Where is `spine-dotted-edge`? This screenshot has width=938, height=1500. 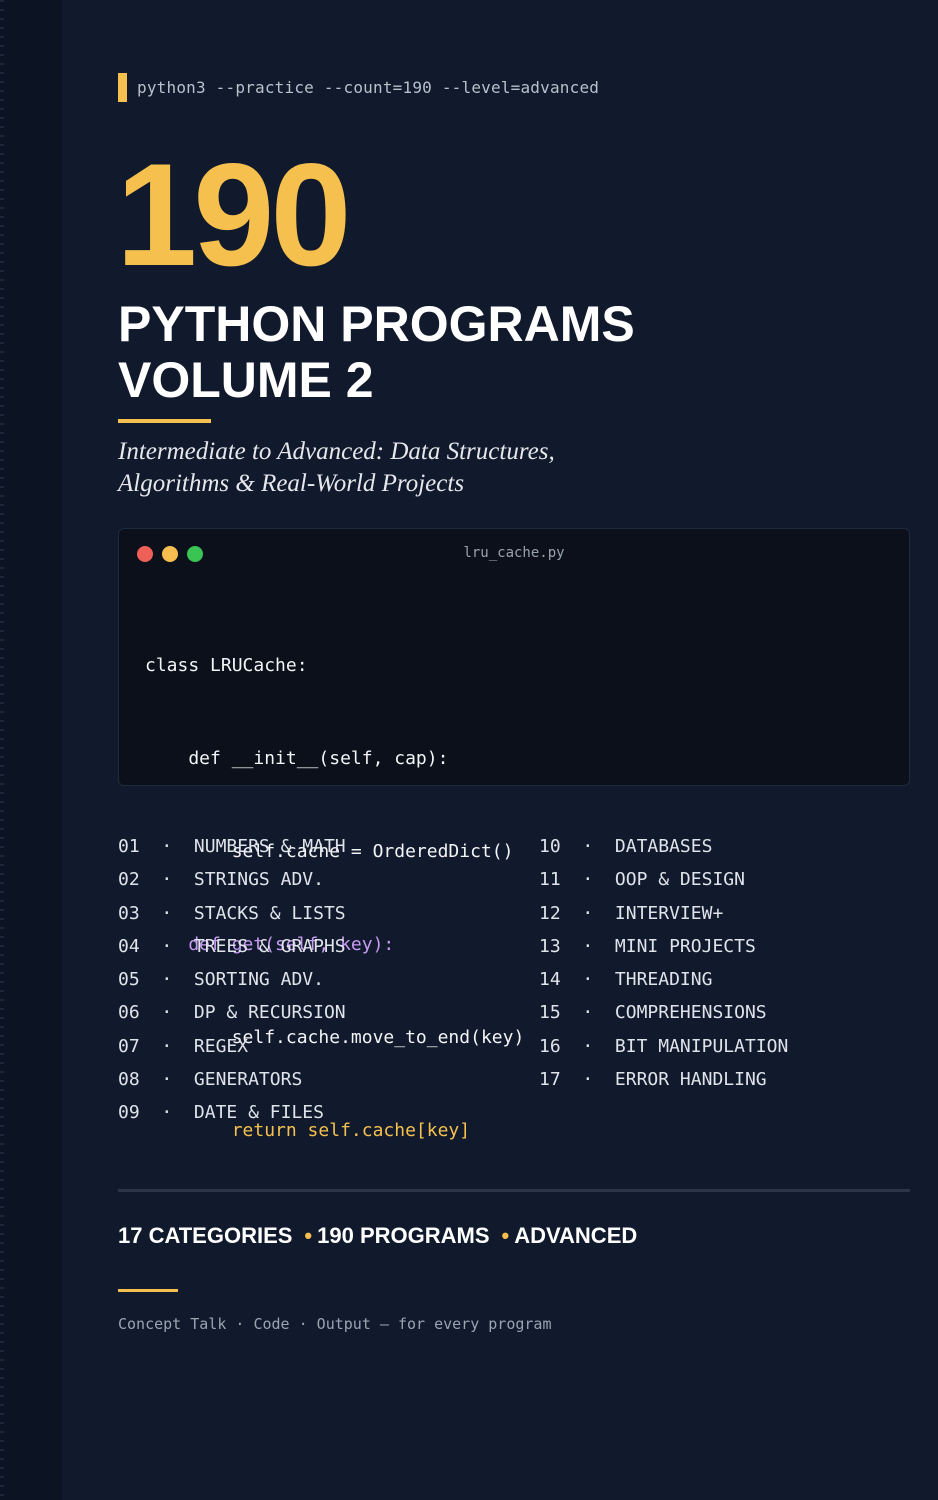 spine-dotted-edge is located at coordinates (2, 750).